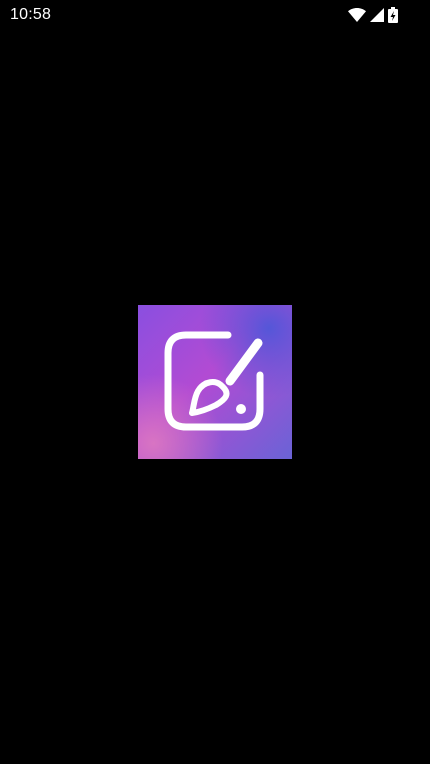 This screenshot has height=764, width=430. I want to click on edit-brush-icon, so click(215, 382).